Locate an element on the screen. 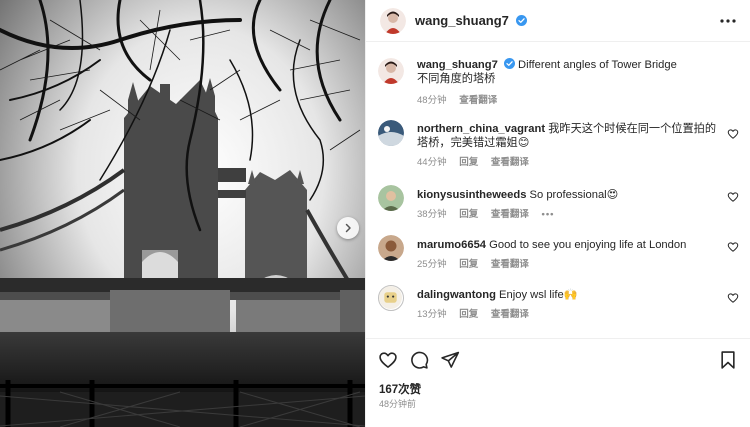  comment-text: So professional😍 is located at coordinates (574, 195).